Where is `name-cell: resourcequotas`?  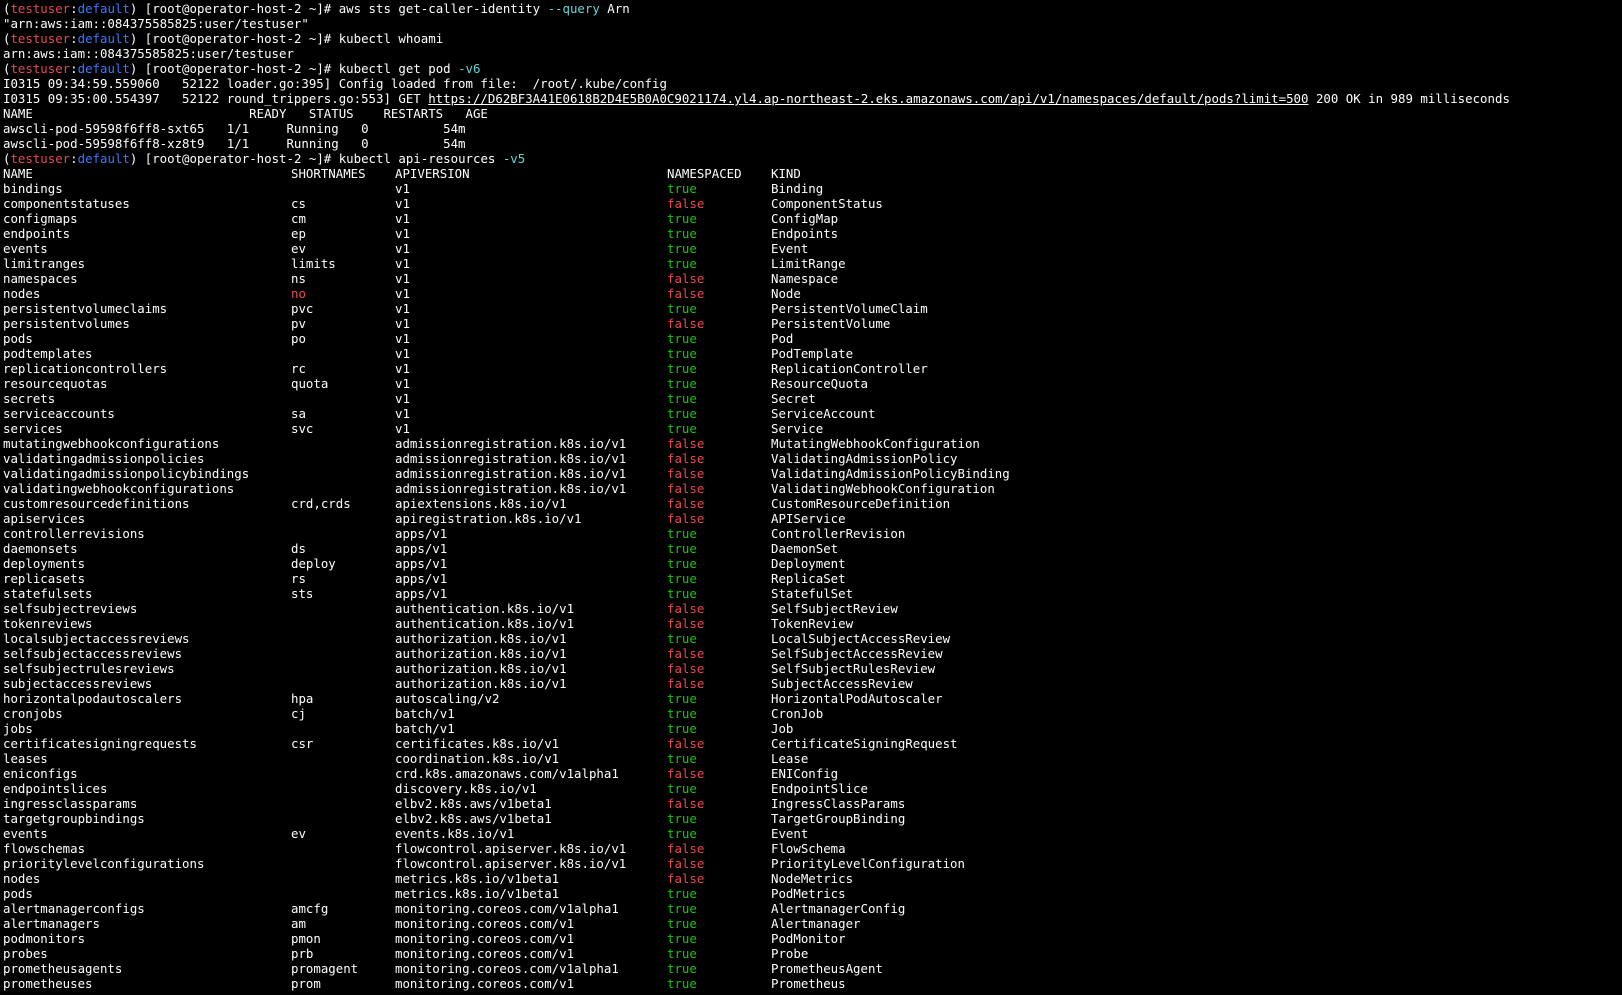
name-cell: resourcequotas is located at coordinates (55, 383).